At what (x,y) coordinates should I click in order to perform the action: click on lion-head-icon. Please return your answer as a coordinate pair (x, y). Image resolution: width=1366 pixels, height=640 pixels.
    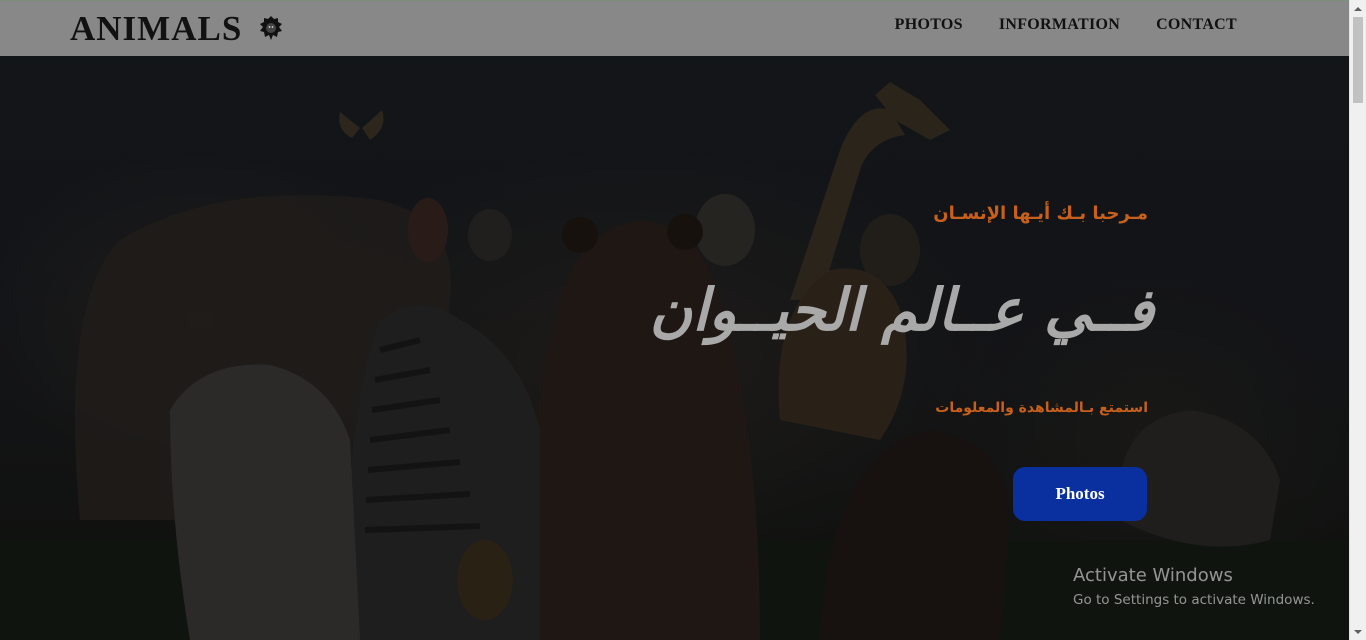
    Looking at the image, I should click on (271, 28).